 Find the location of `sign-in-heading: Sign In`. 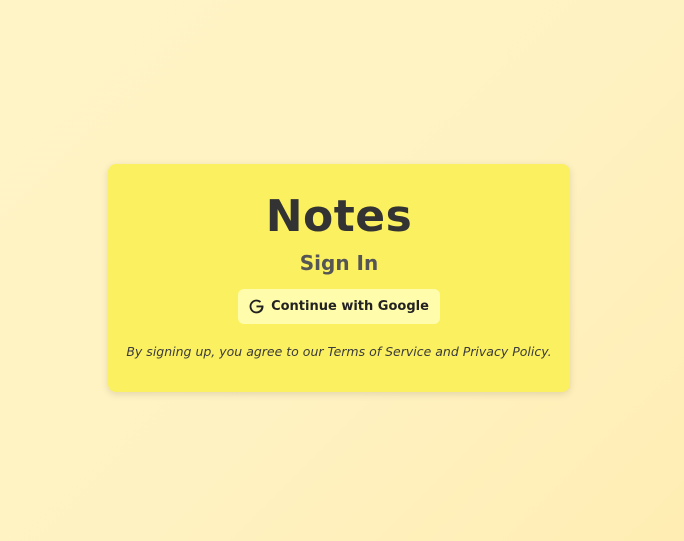

sign-in-heading: Sign In is located at coordinates (339, 263).